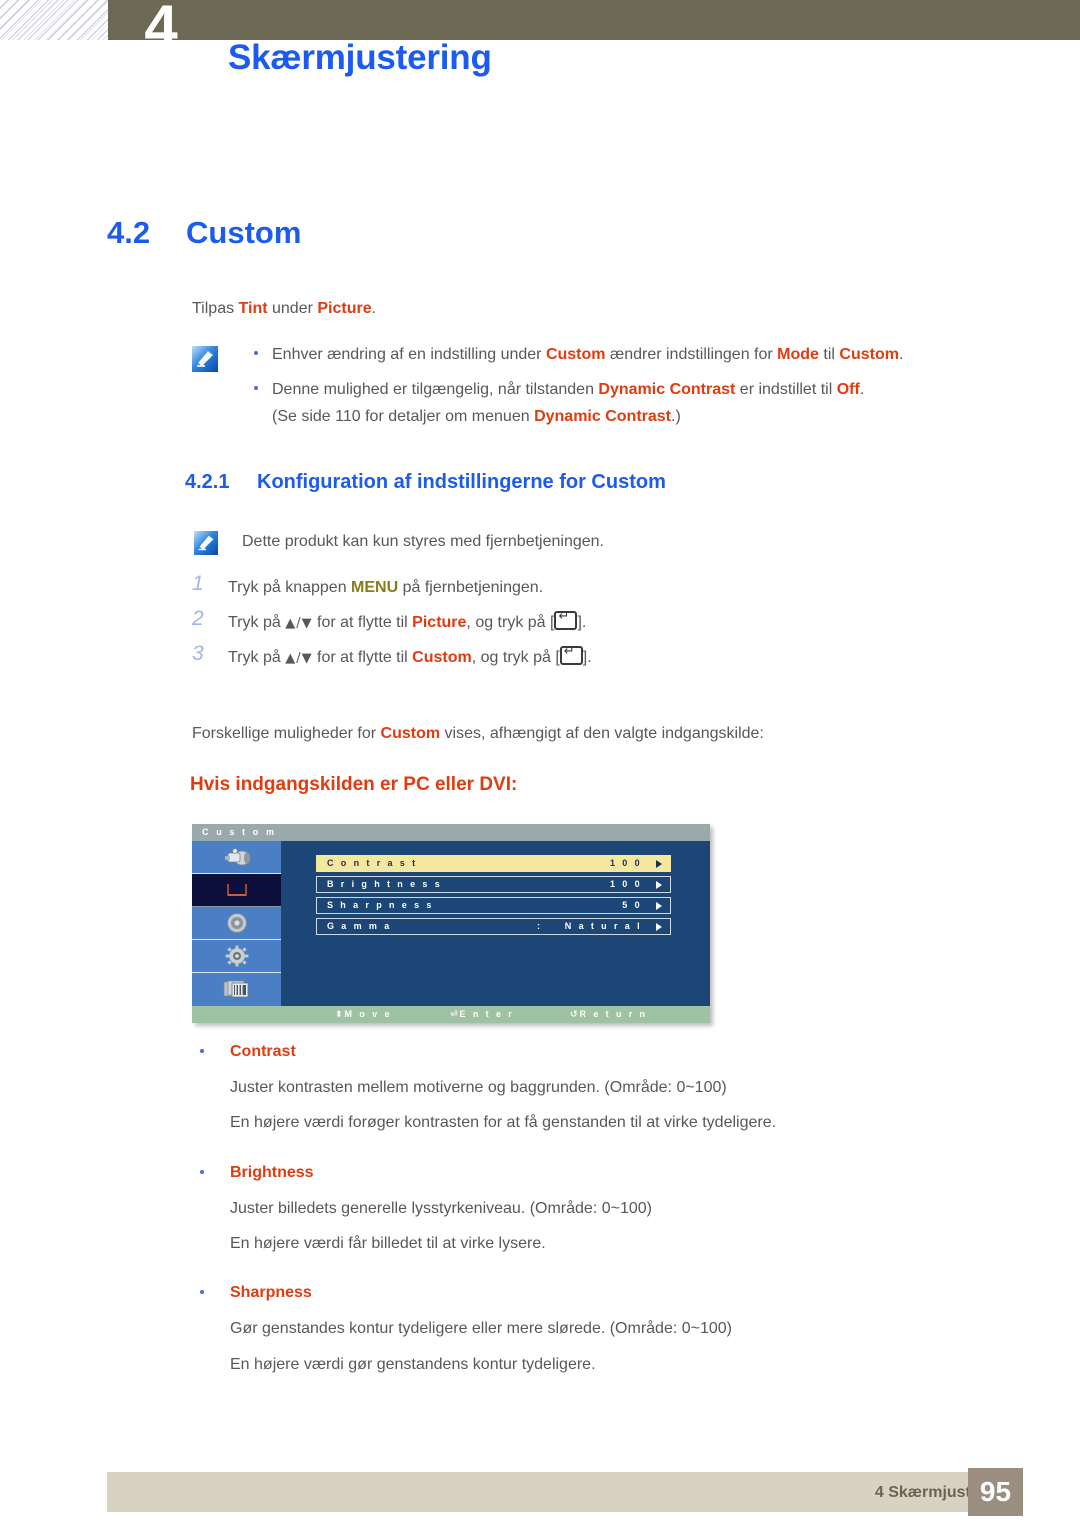 The width and height of the screenshot is (1080, 1527). Describe the element at coordinates (603, 926) in the screenshot. I see `osd-row-value: N a t u r a l` at that location.